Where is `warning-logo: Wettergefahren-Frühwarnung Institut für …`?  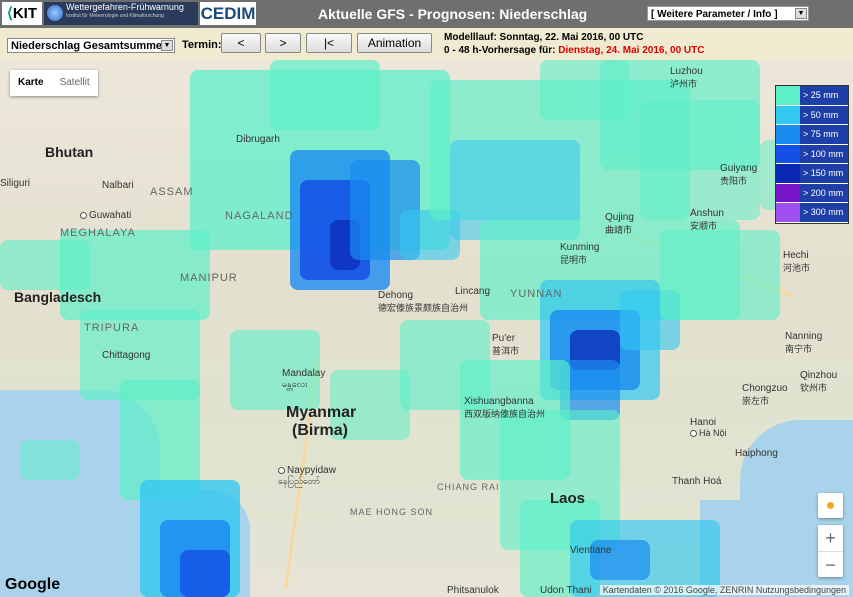 warning-logo: Wettergefahren-Frühwarnung Institut für … is located at coordinates (121, 13).